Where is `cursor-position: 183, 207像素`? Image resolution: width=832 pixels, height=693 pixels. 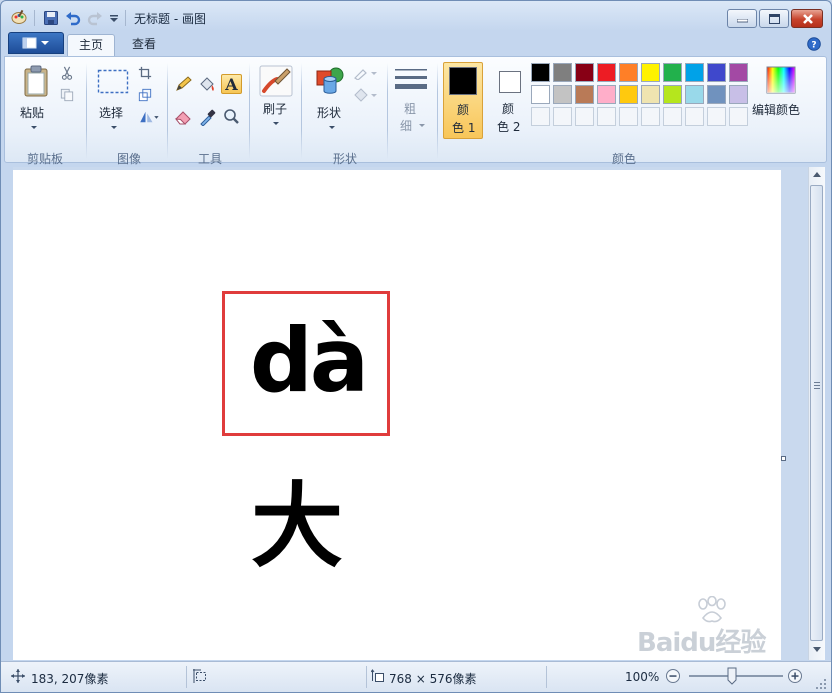
cursor-position: 183, 207像素 is located at coordinates (70, 679).